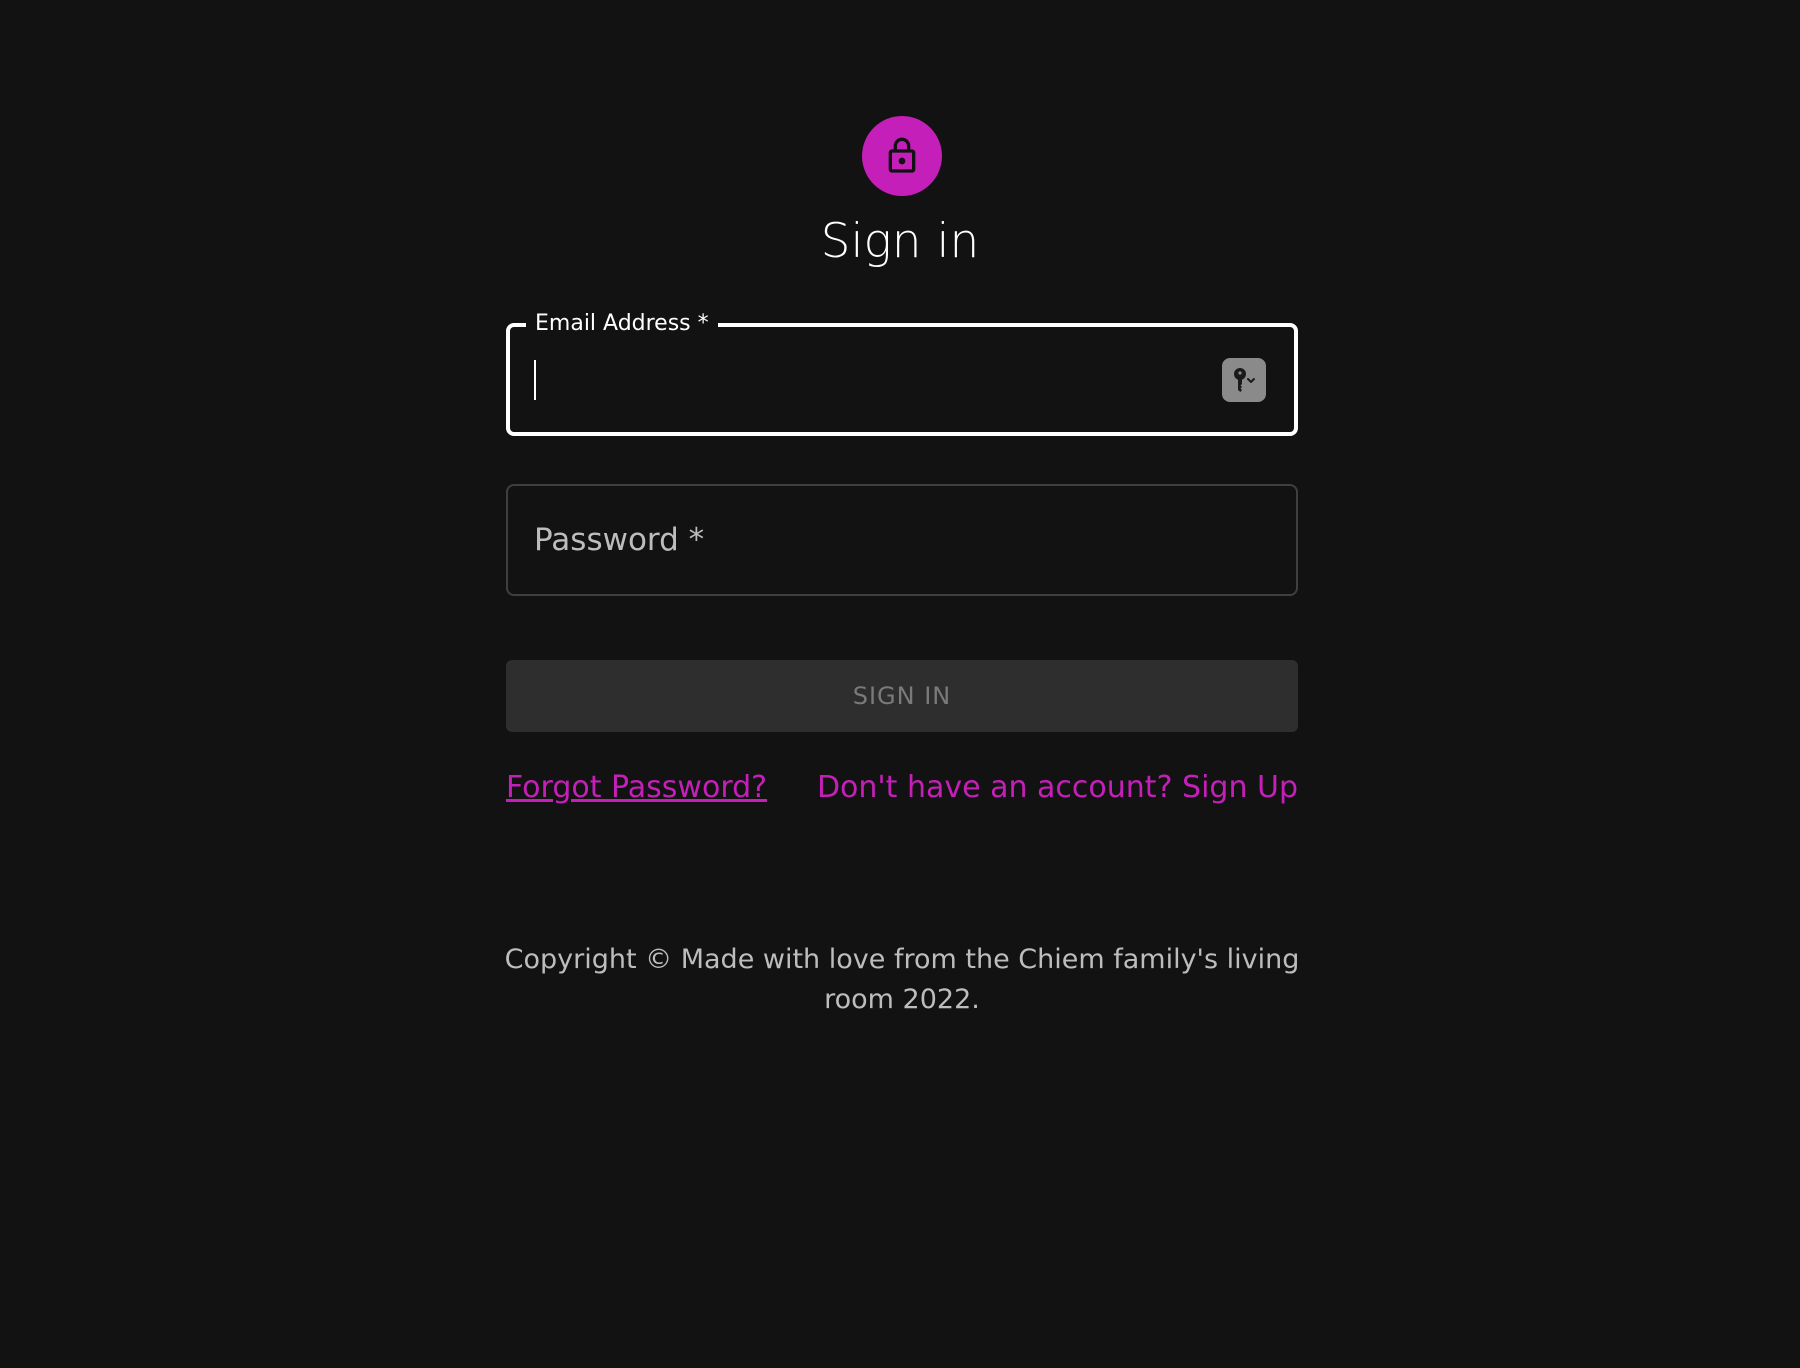 The image size is (1800, 1368). What do you see at coordinates (900, 241) in the screenshot?
I see `page-title: Sign in` at bounding box center [900, 241].